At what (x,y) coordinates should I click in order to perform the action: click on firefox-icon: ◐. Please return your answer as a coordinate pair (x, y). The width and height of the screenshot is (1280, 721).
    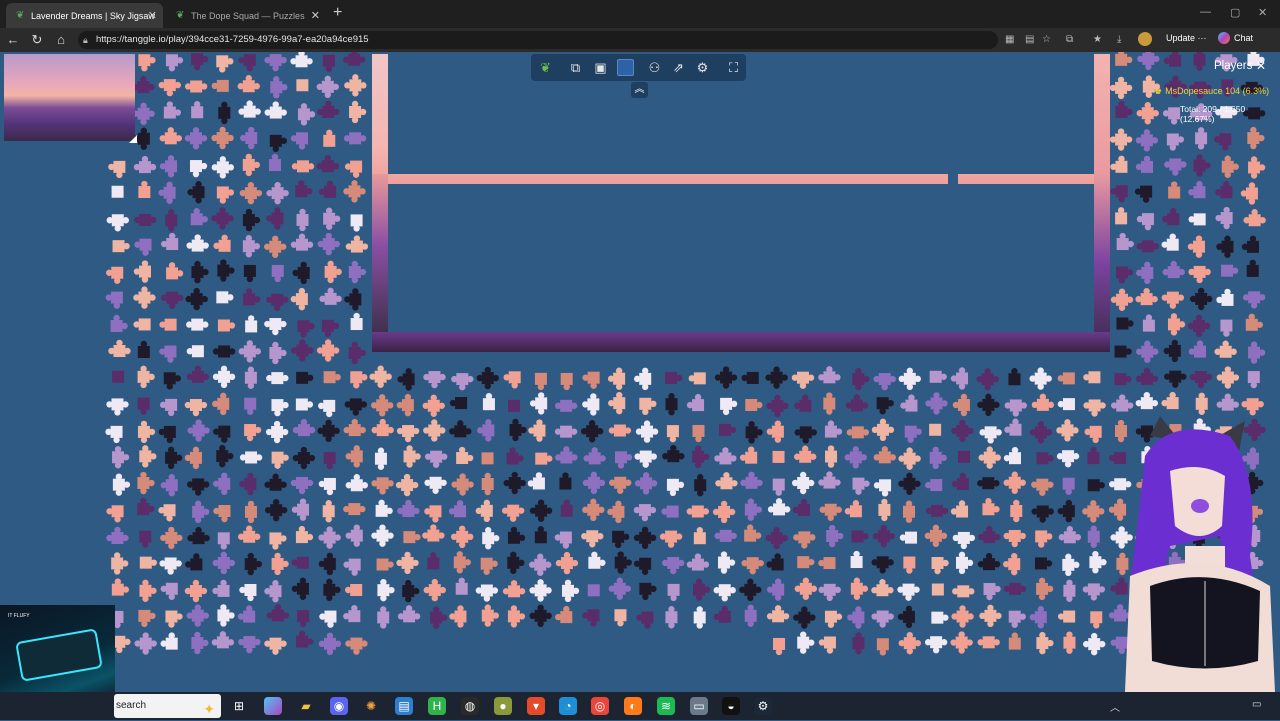
    Looking at the image, I should click on (633, 706).